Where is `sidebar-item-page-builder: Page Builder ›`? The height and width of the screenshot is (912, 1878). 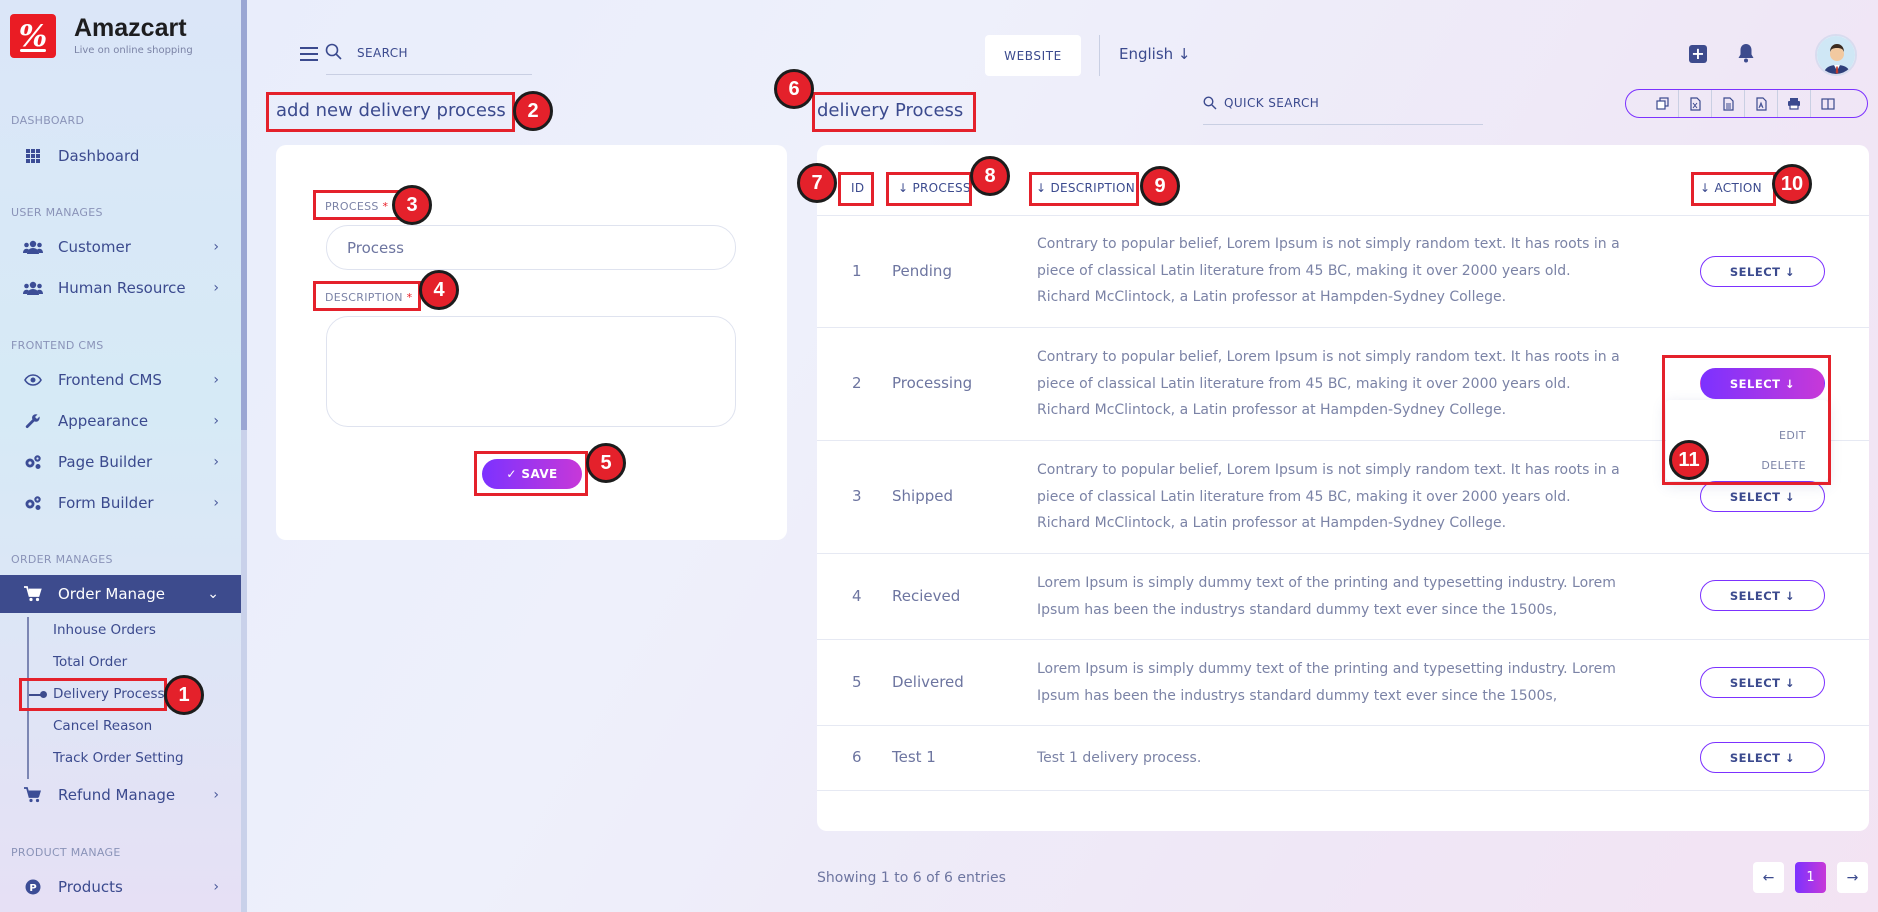 sidebar-item-page-builder: Page Builder › is located at coordinates (120, 462).